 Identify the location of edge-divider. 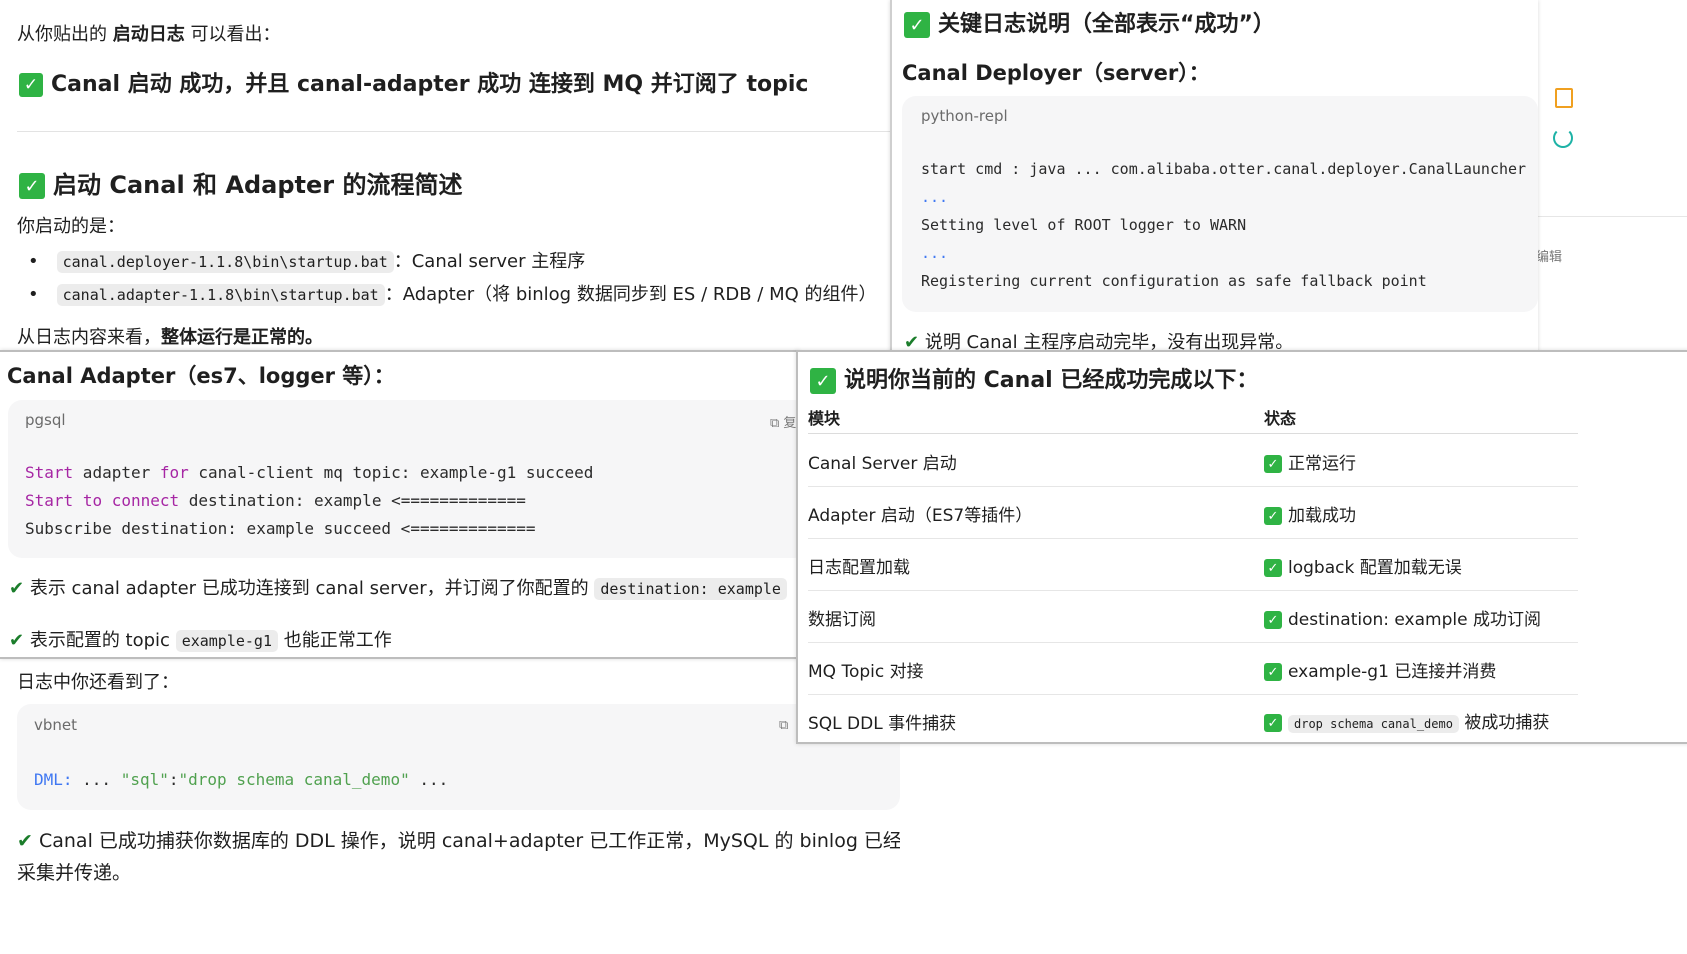
(1611, 216).